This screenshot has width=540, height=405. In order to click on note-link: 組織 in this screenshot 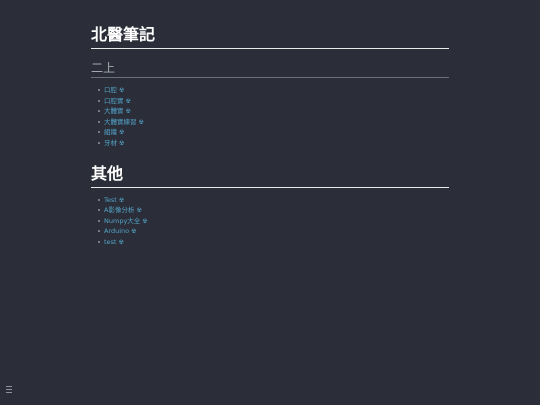, I will do `click(110, 132)`.